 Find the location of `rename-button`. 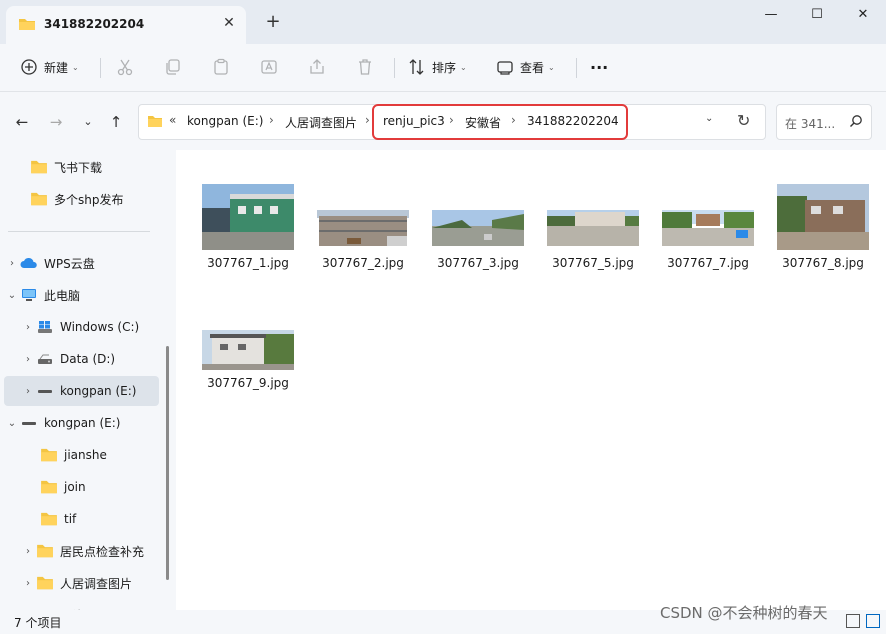

rename-button is located at coordinates (269, 67).